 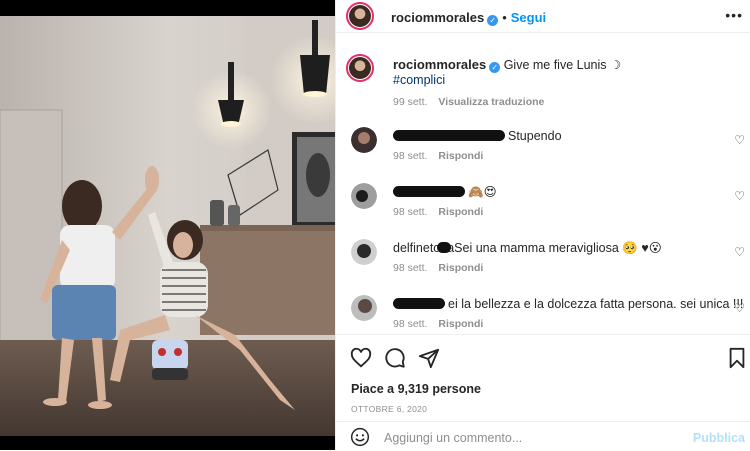 I want to click on caption-username: rociommorales, so click(x=439, y=64).